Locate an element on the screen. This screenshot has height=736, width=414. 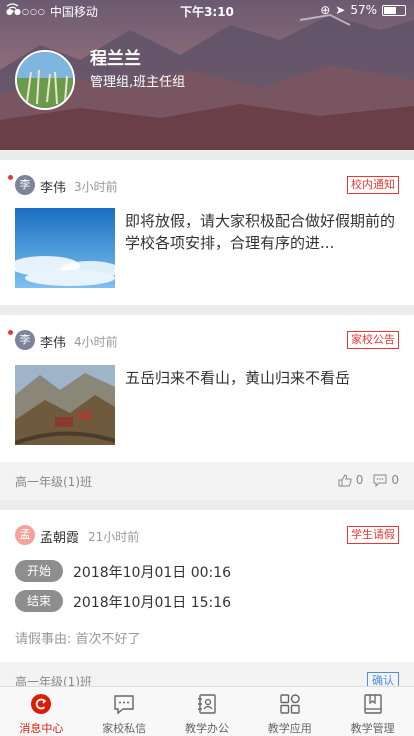
location-icon: ➤ is located at coordinates (340, 10).